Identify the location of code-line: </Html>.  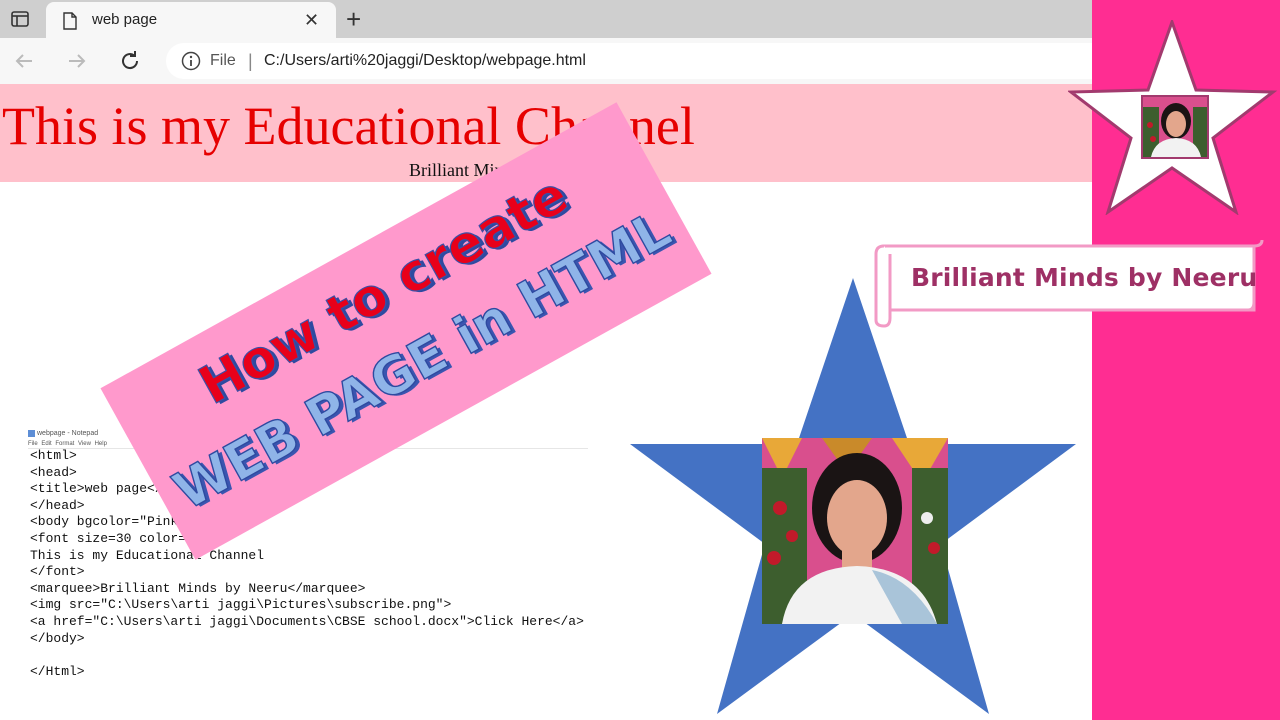
(57, 671).